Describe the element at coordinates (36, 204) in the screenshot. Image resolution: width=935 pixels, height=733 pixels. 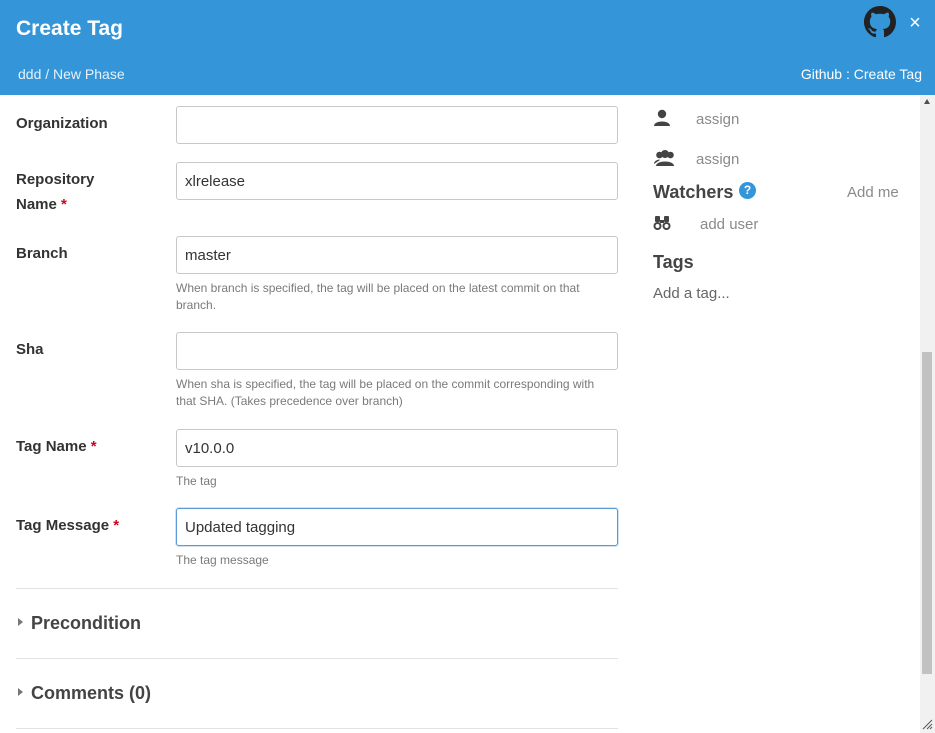
I see `repository-name-label-line2: Name` at that location.